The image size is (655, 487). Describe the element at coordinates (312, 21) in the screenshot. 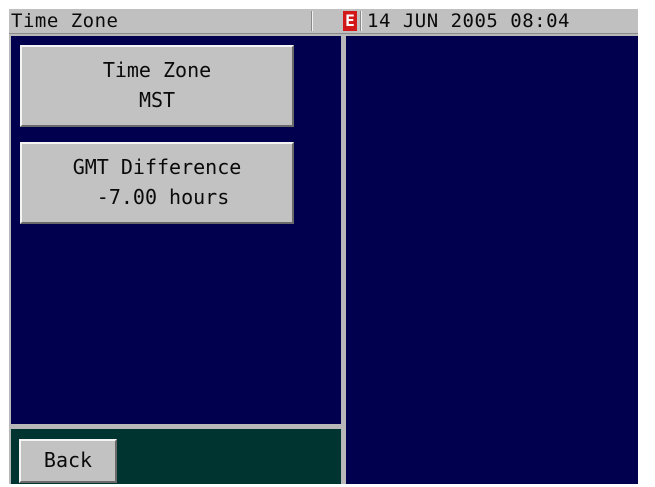

I see `title-separator` at that location.